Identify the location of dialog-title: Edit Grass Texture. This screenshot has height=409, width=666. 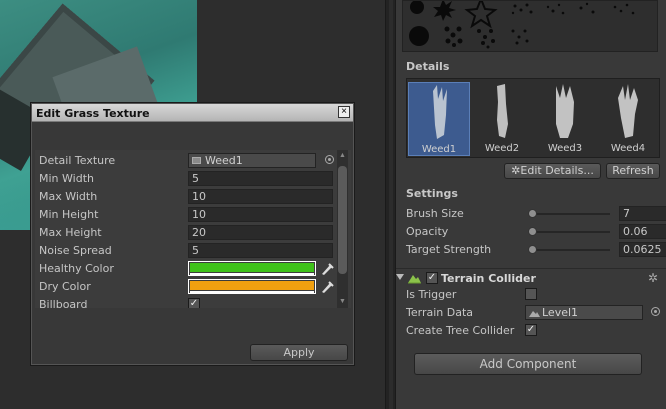
(93, 113).